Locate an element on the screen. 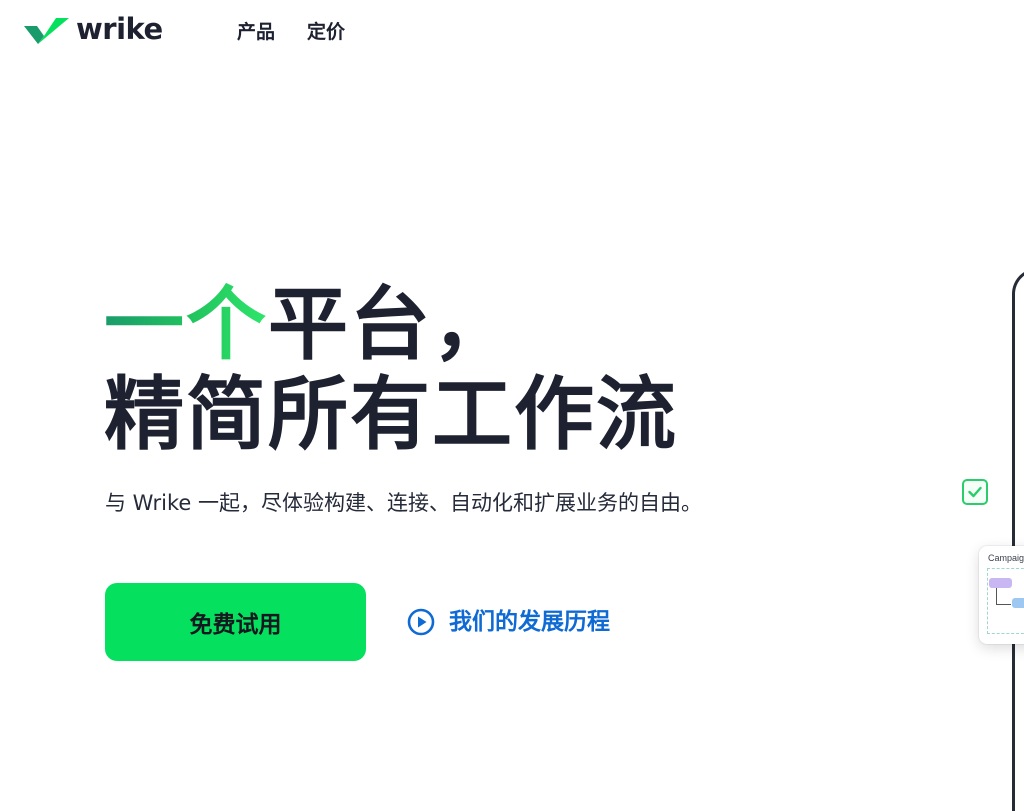 This screenshot has width=1024, height=811. wrike-logo: wrike is located at coordinates (93, 29).